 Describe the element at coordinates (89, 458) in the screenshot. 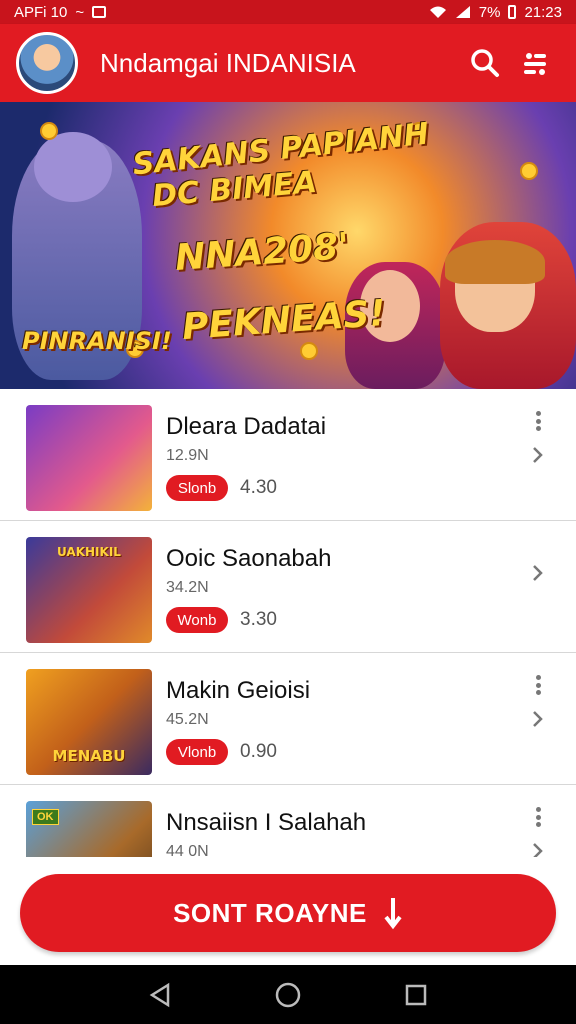

I see `game-thumbnail` at that location.